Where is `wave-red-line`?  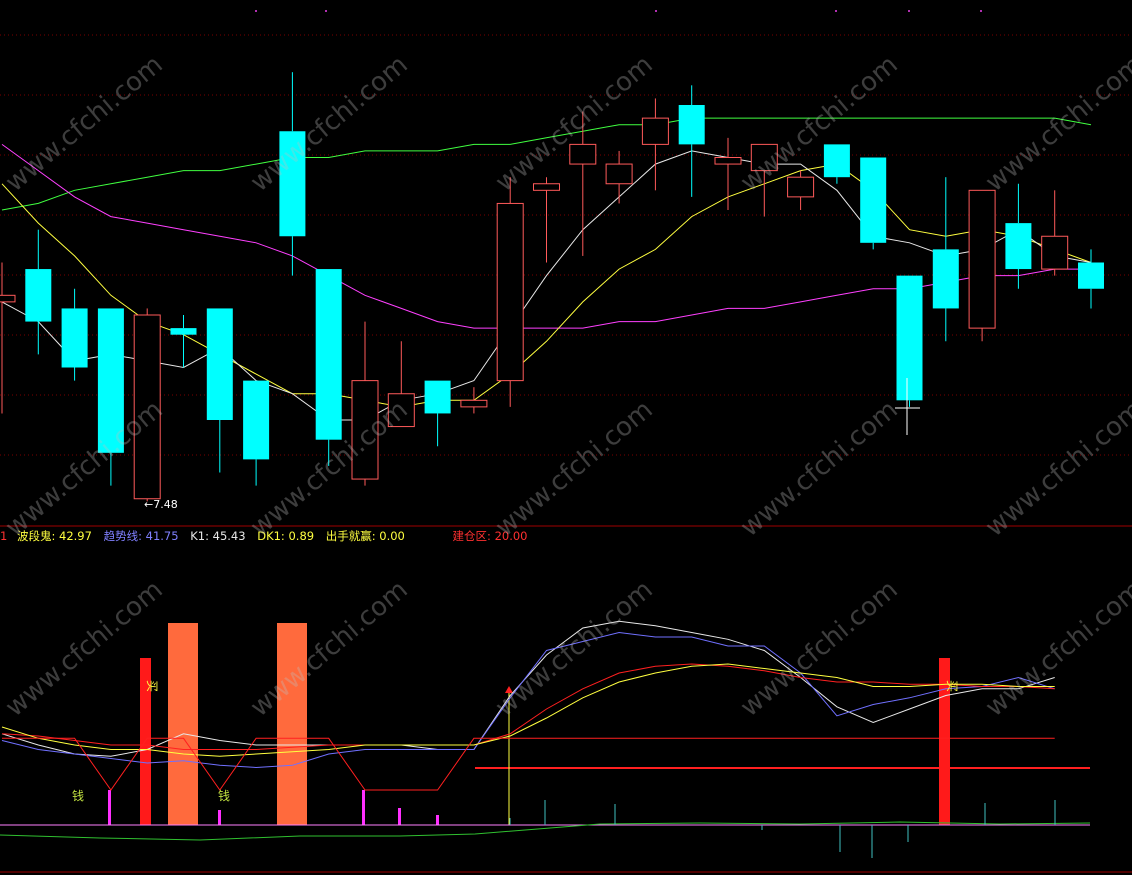
wave-red-line is located at coordinates (528, 706).